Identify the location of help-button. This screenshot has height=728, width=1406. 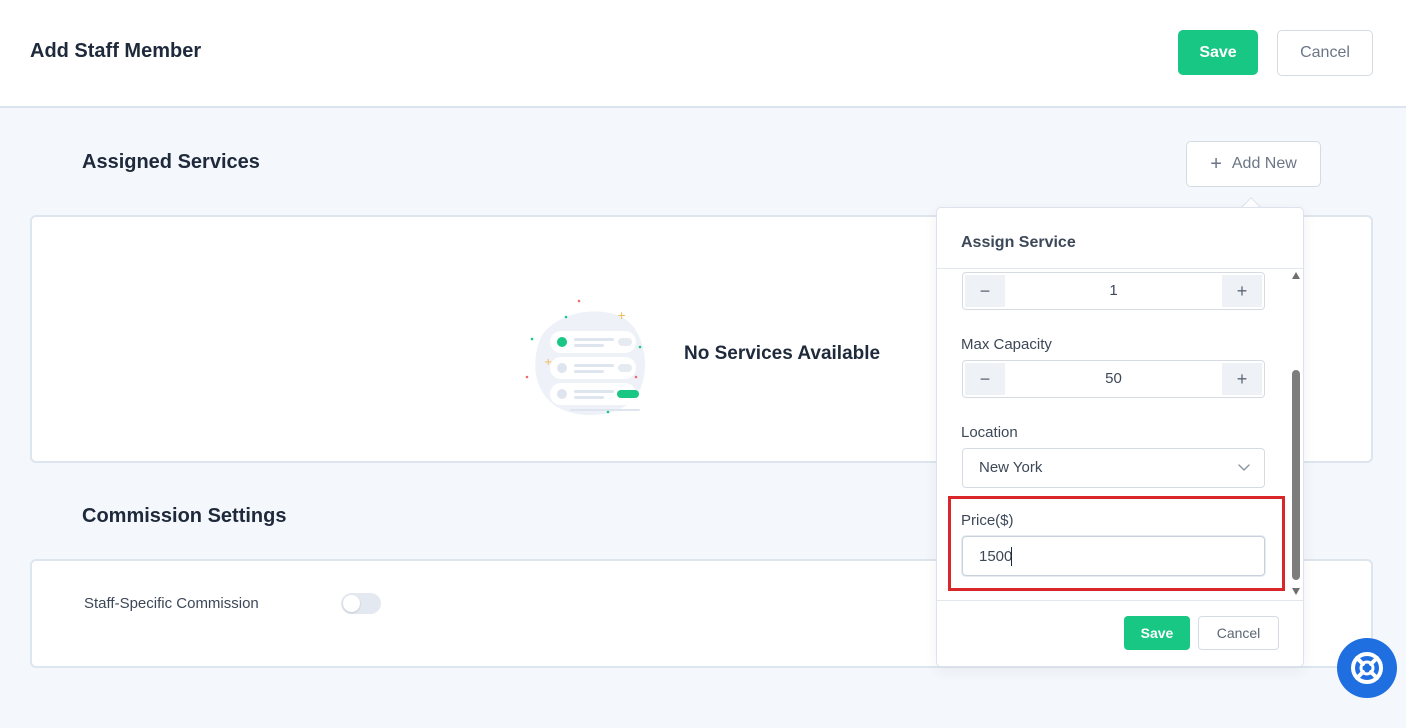
(1367, 668).